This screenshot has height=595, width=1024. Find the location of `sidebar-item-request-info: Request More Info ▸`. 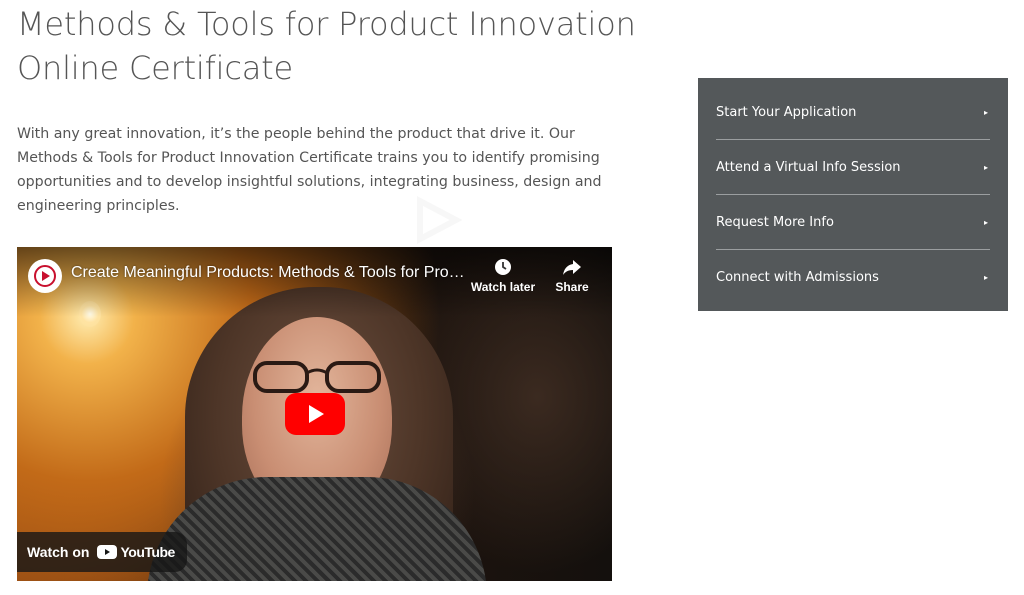

sidebar-item-request-info: Request More Info ▸ is located at coordinates (853, 222).